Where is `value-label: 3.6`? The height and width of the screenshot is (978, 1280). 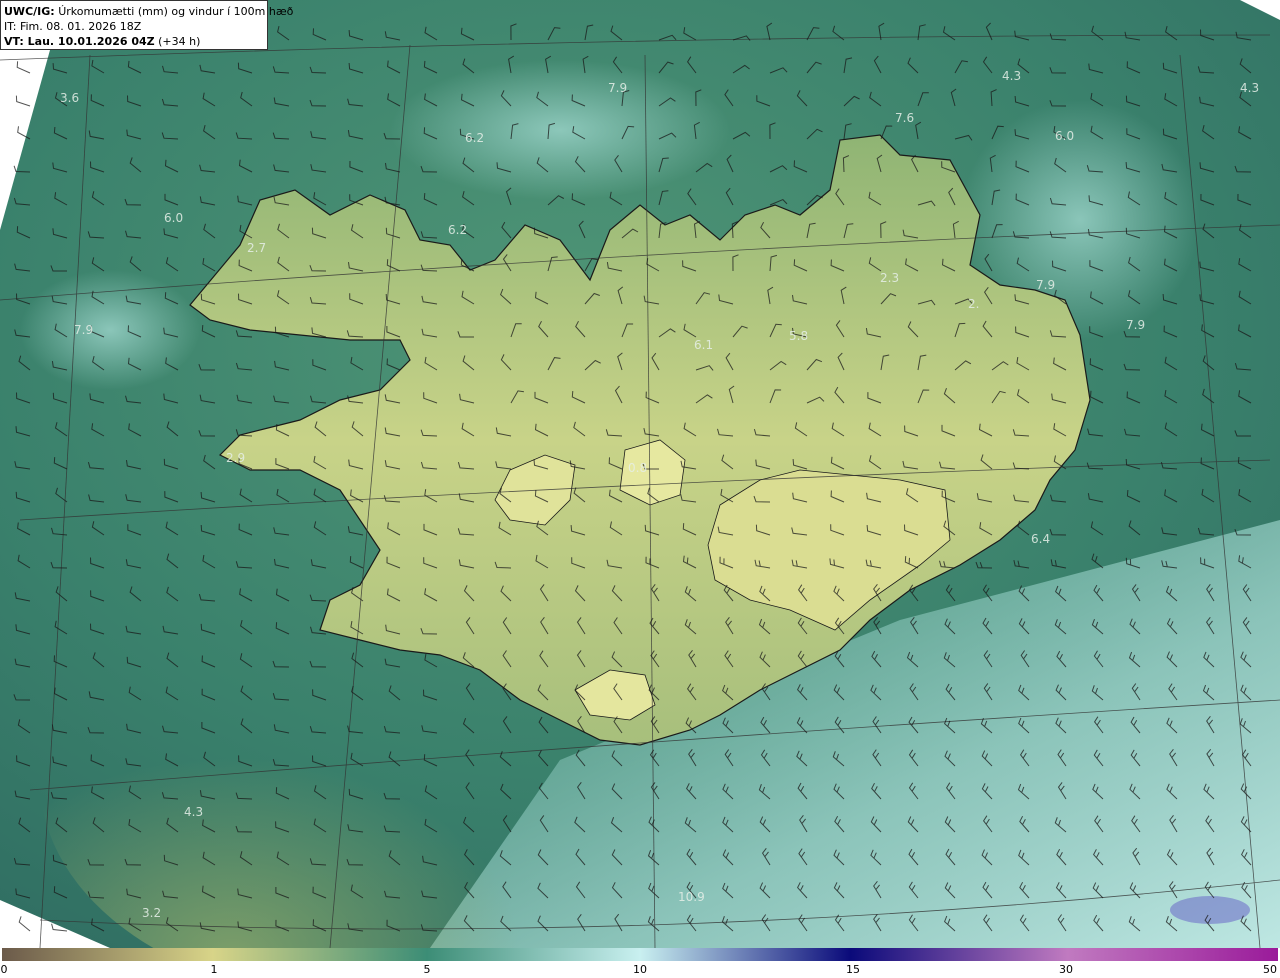
value-label: 3.6 is located at coordinates (69, 98).